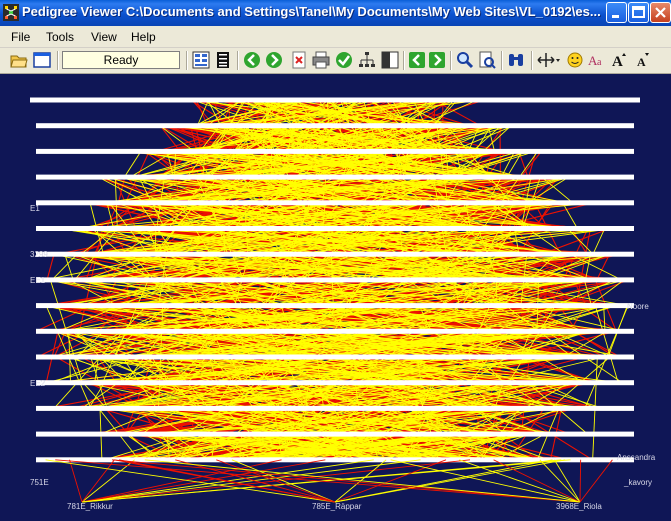 Image resolution: width=671 pixels, height=521 pixels. I want to click on minimize-button, so click(616, 12).